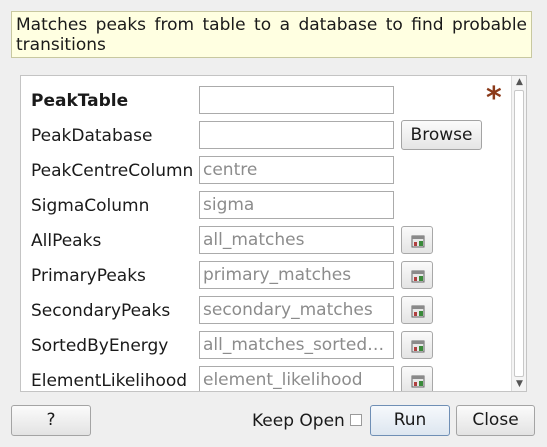 The image size is (547, 447). What do you see at coordinates (495, 420) in the screenshot?
I see `close-button: Close` at bounding box center [495, 420].